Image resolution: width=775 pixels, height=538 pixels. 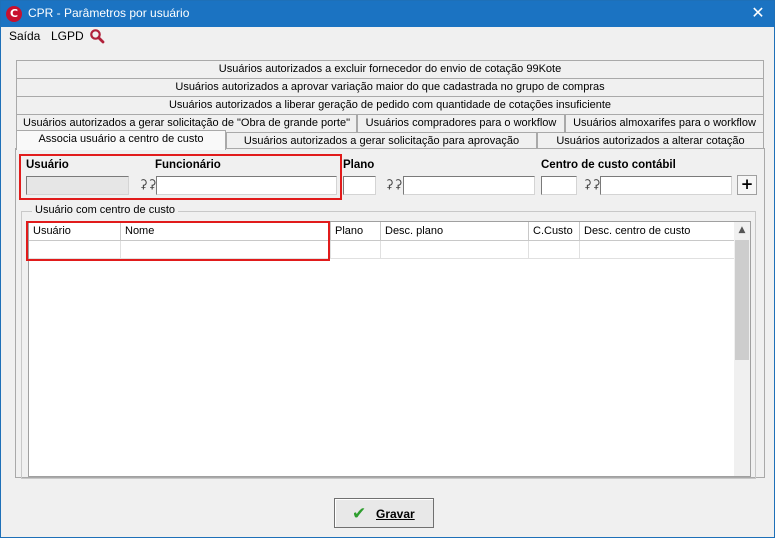 What do you see at coordinates (657, 231) in the screenshot?
I see `column-header-desc-centro-custo: Desc. centro de custo` at bounding box center [657, 231].